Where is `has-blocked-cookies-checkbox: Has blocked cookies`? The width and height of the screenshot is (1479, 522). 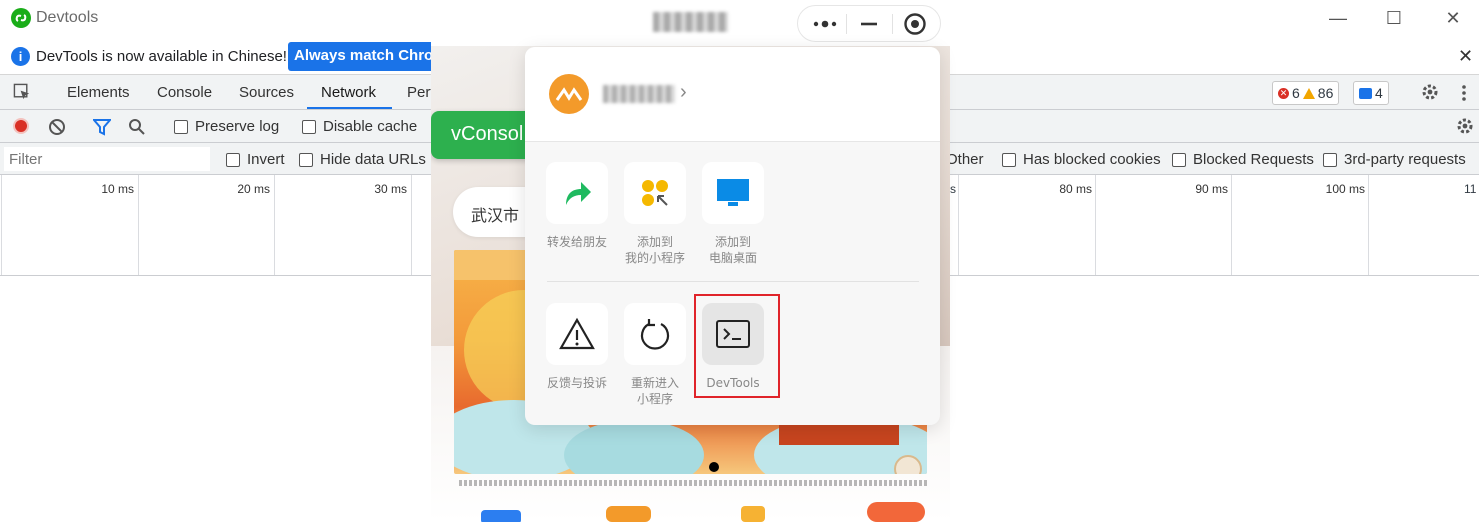
has-blocked-cookies-checkbox: Has blocked cookies is located at coordinates (1081, 159).